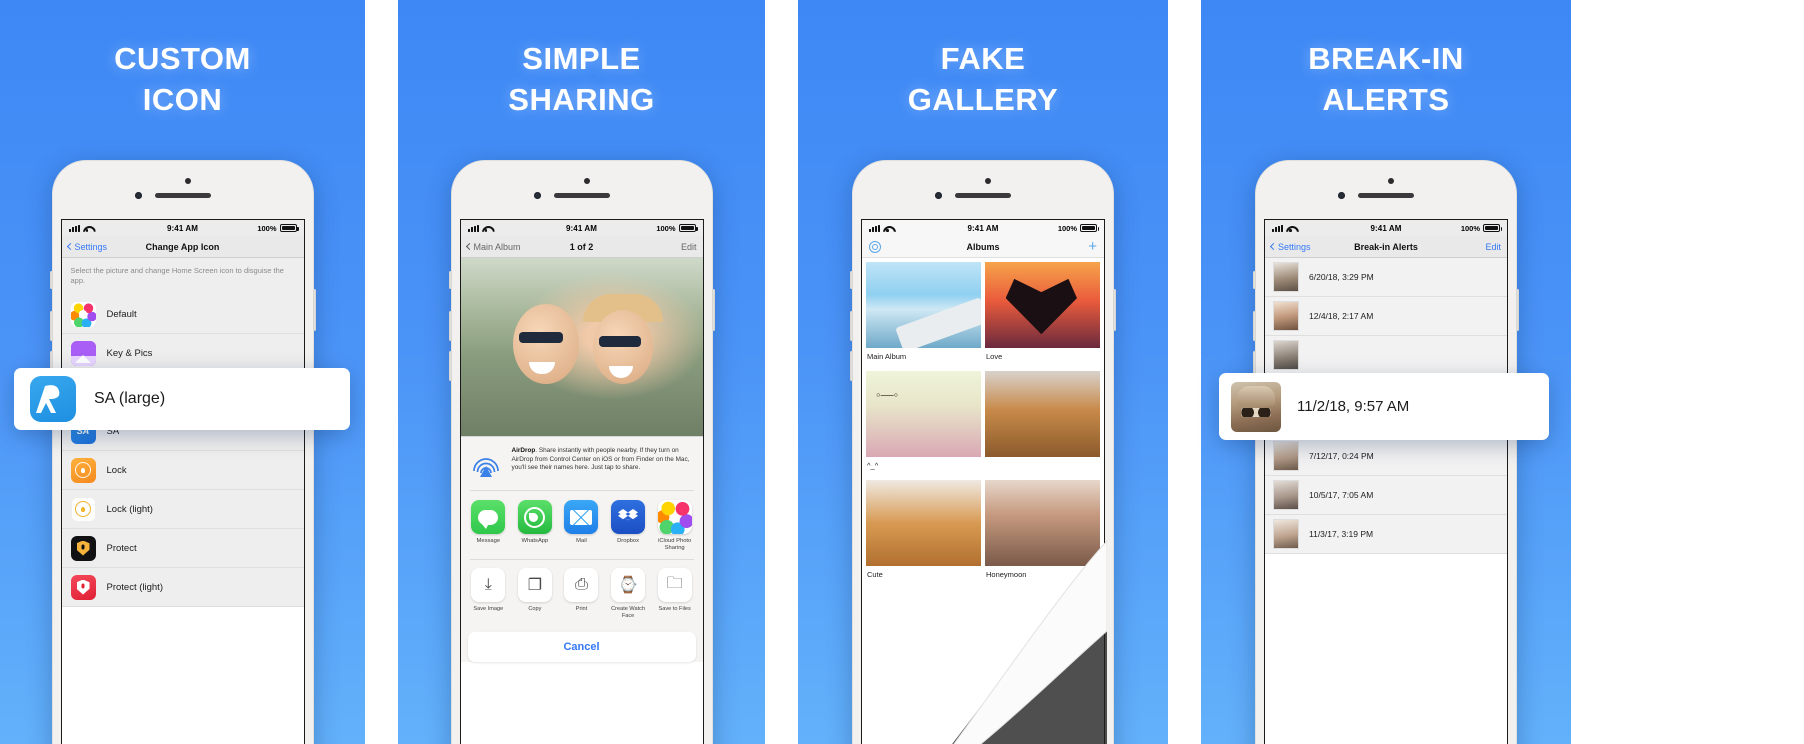 This screenshot has height=744, width=1804. I want to click on alert-row: 6/20/18, 3:29 PM, so click(1386, 277).